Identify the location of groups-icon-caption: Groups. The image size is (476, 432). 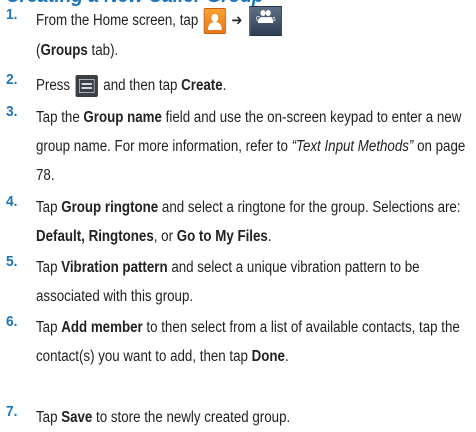
(265, 19).